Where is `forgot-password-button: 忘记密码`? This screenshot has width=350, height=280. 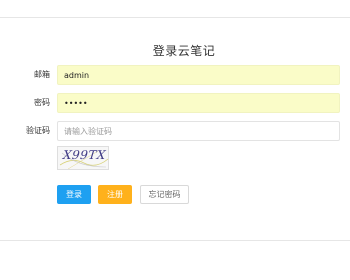 forgot-password-button: 忘记密码 is located at coordinates (164, 194).